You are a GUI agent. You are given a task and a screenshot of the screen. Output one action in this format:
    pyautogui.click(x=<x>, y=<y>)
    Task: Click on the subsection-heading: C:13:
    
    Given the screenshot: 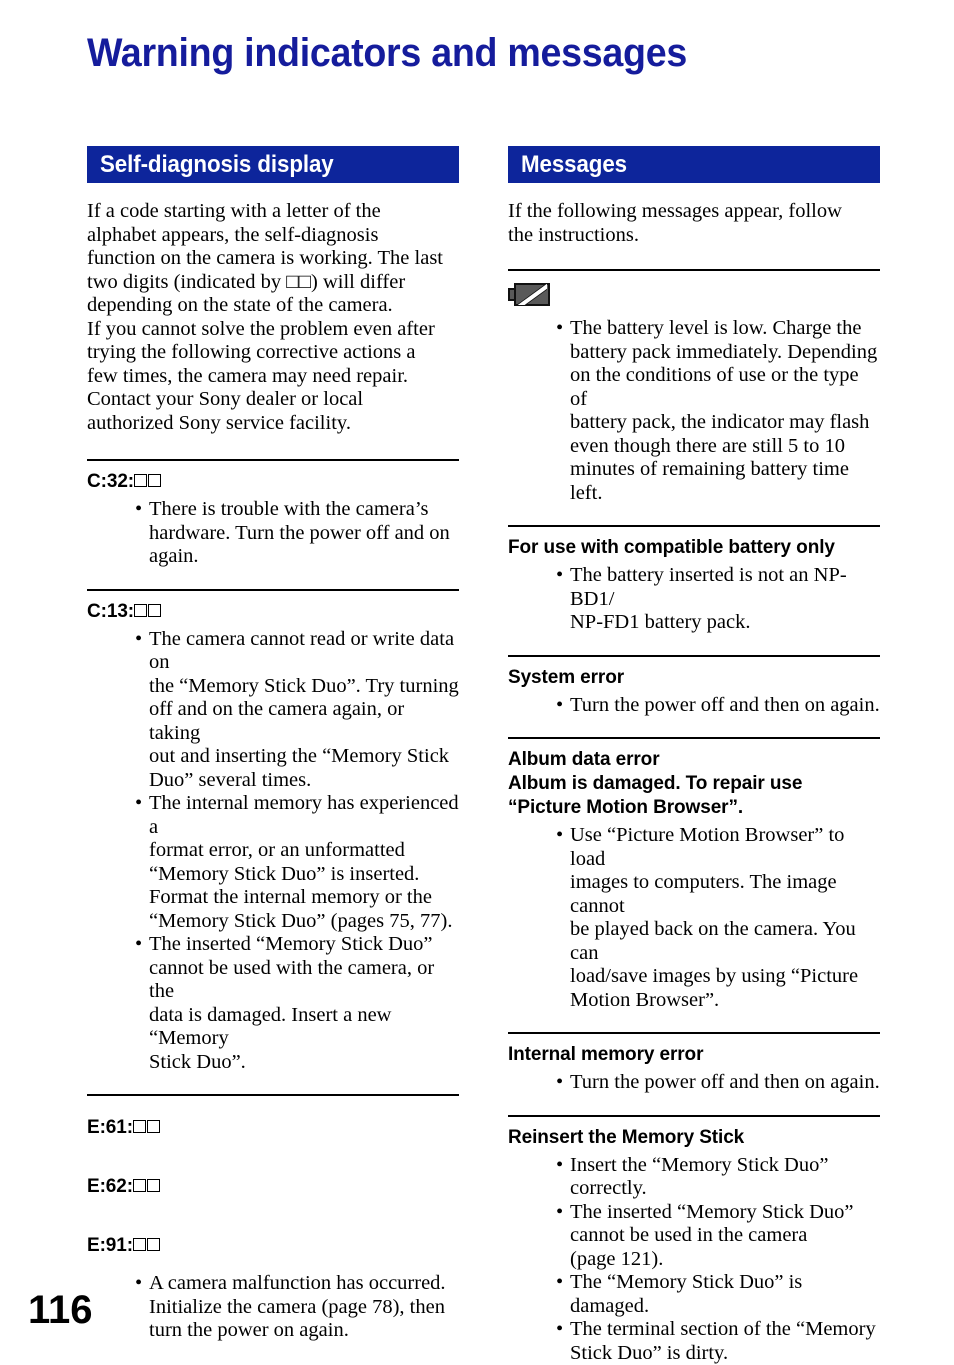 What is the action you would take?
    pyautogui.click(x=273, y=612)
    